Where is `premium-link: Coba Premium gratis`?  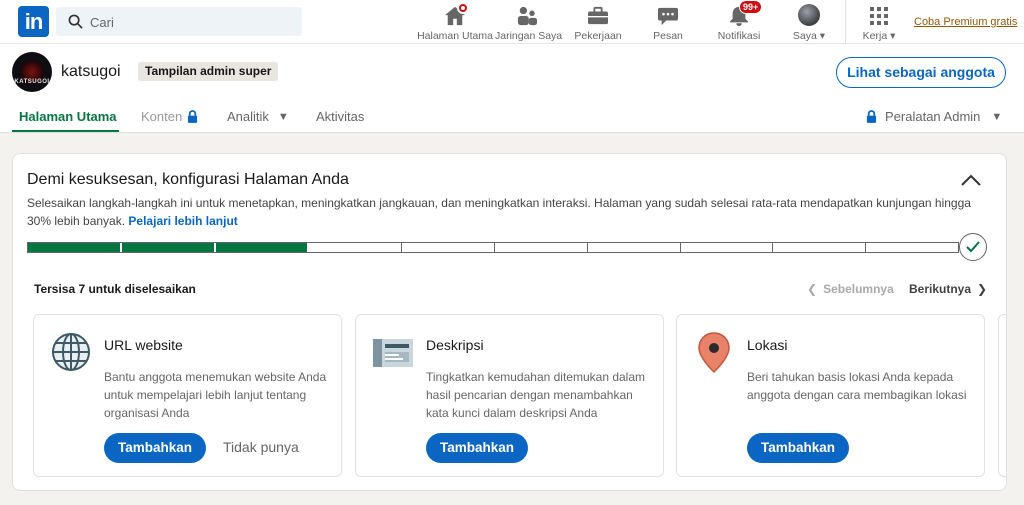
premium-link: Coba Premium gratis is located at coordinates (965, 22).